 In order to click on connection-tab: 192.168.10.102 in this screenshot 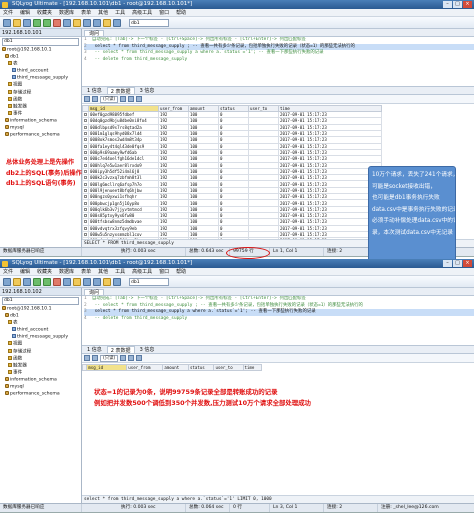, I will do `click(40, 292)`.